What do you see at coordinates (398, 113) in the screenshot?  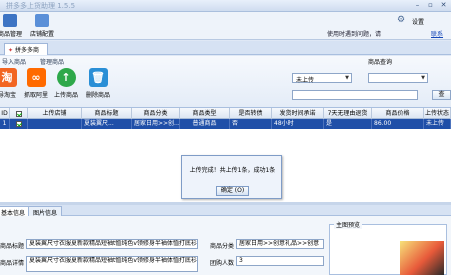 I see `col-price: 商品价格` at bounding box center [398, 113].